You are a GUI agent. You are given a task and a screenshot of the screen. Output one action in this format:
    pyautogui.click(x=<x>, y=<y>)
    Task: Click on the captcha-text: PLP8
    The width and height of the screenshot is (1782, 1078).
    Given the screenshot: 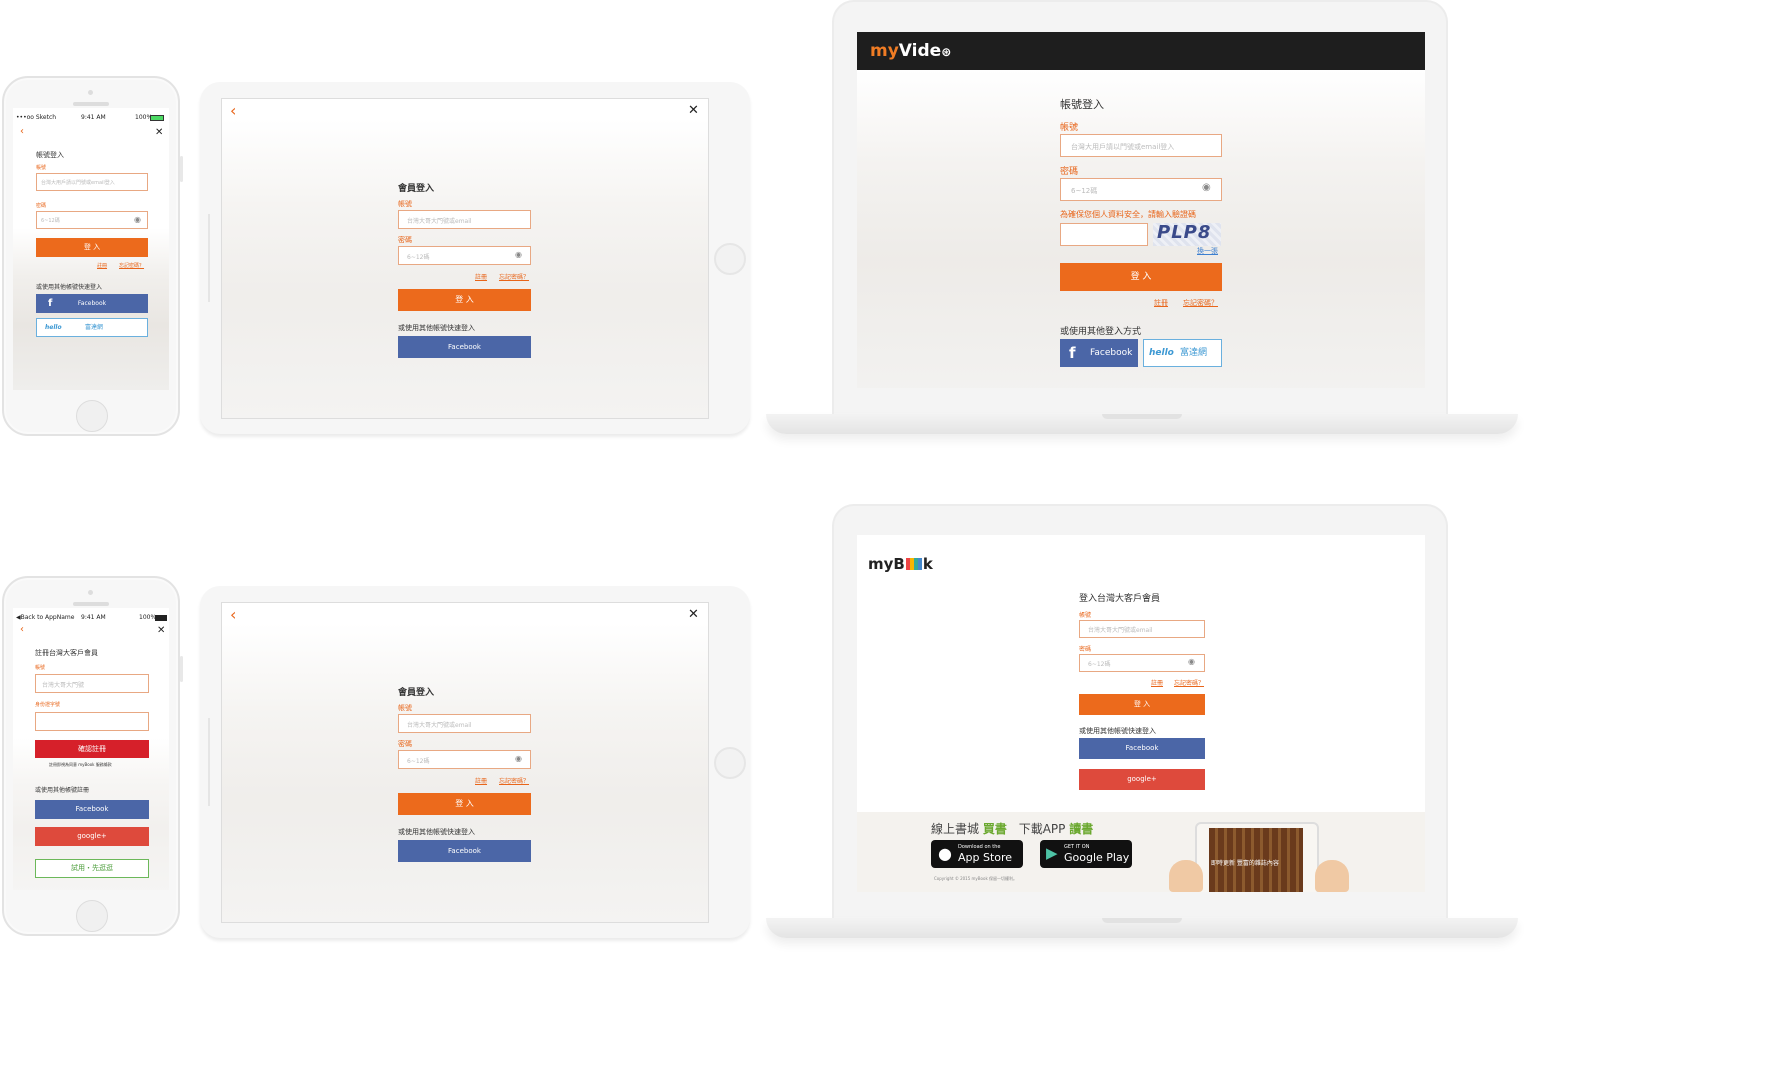 What is the action you would take?
    pyautogui.click(x=1184, y=232)
    